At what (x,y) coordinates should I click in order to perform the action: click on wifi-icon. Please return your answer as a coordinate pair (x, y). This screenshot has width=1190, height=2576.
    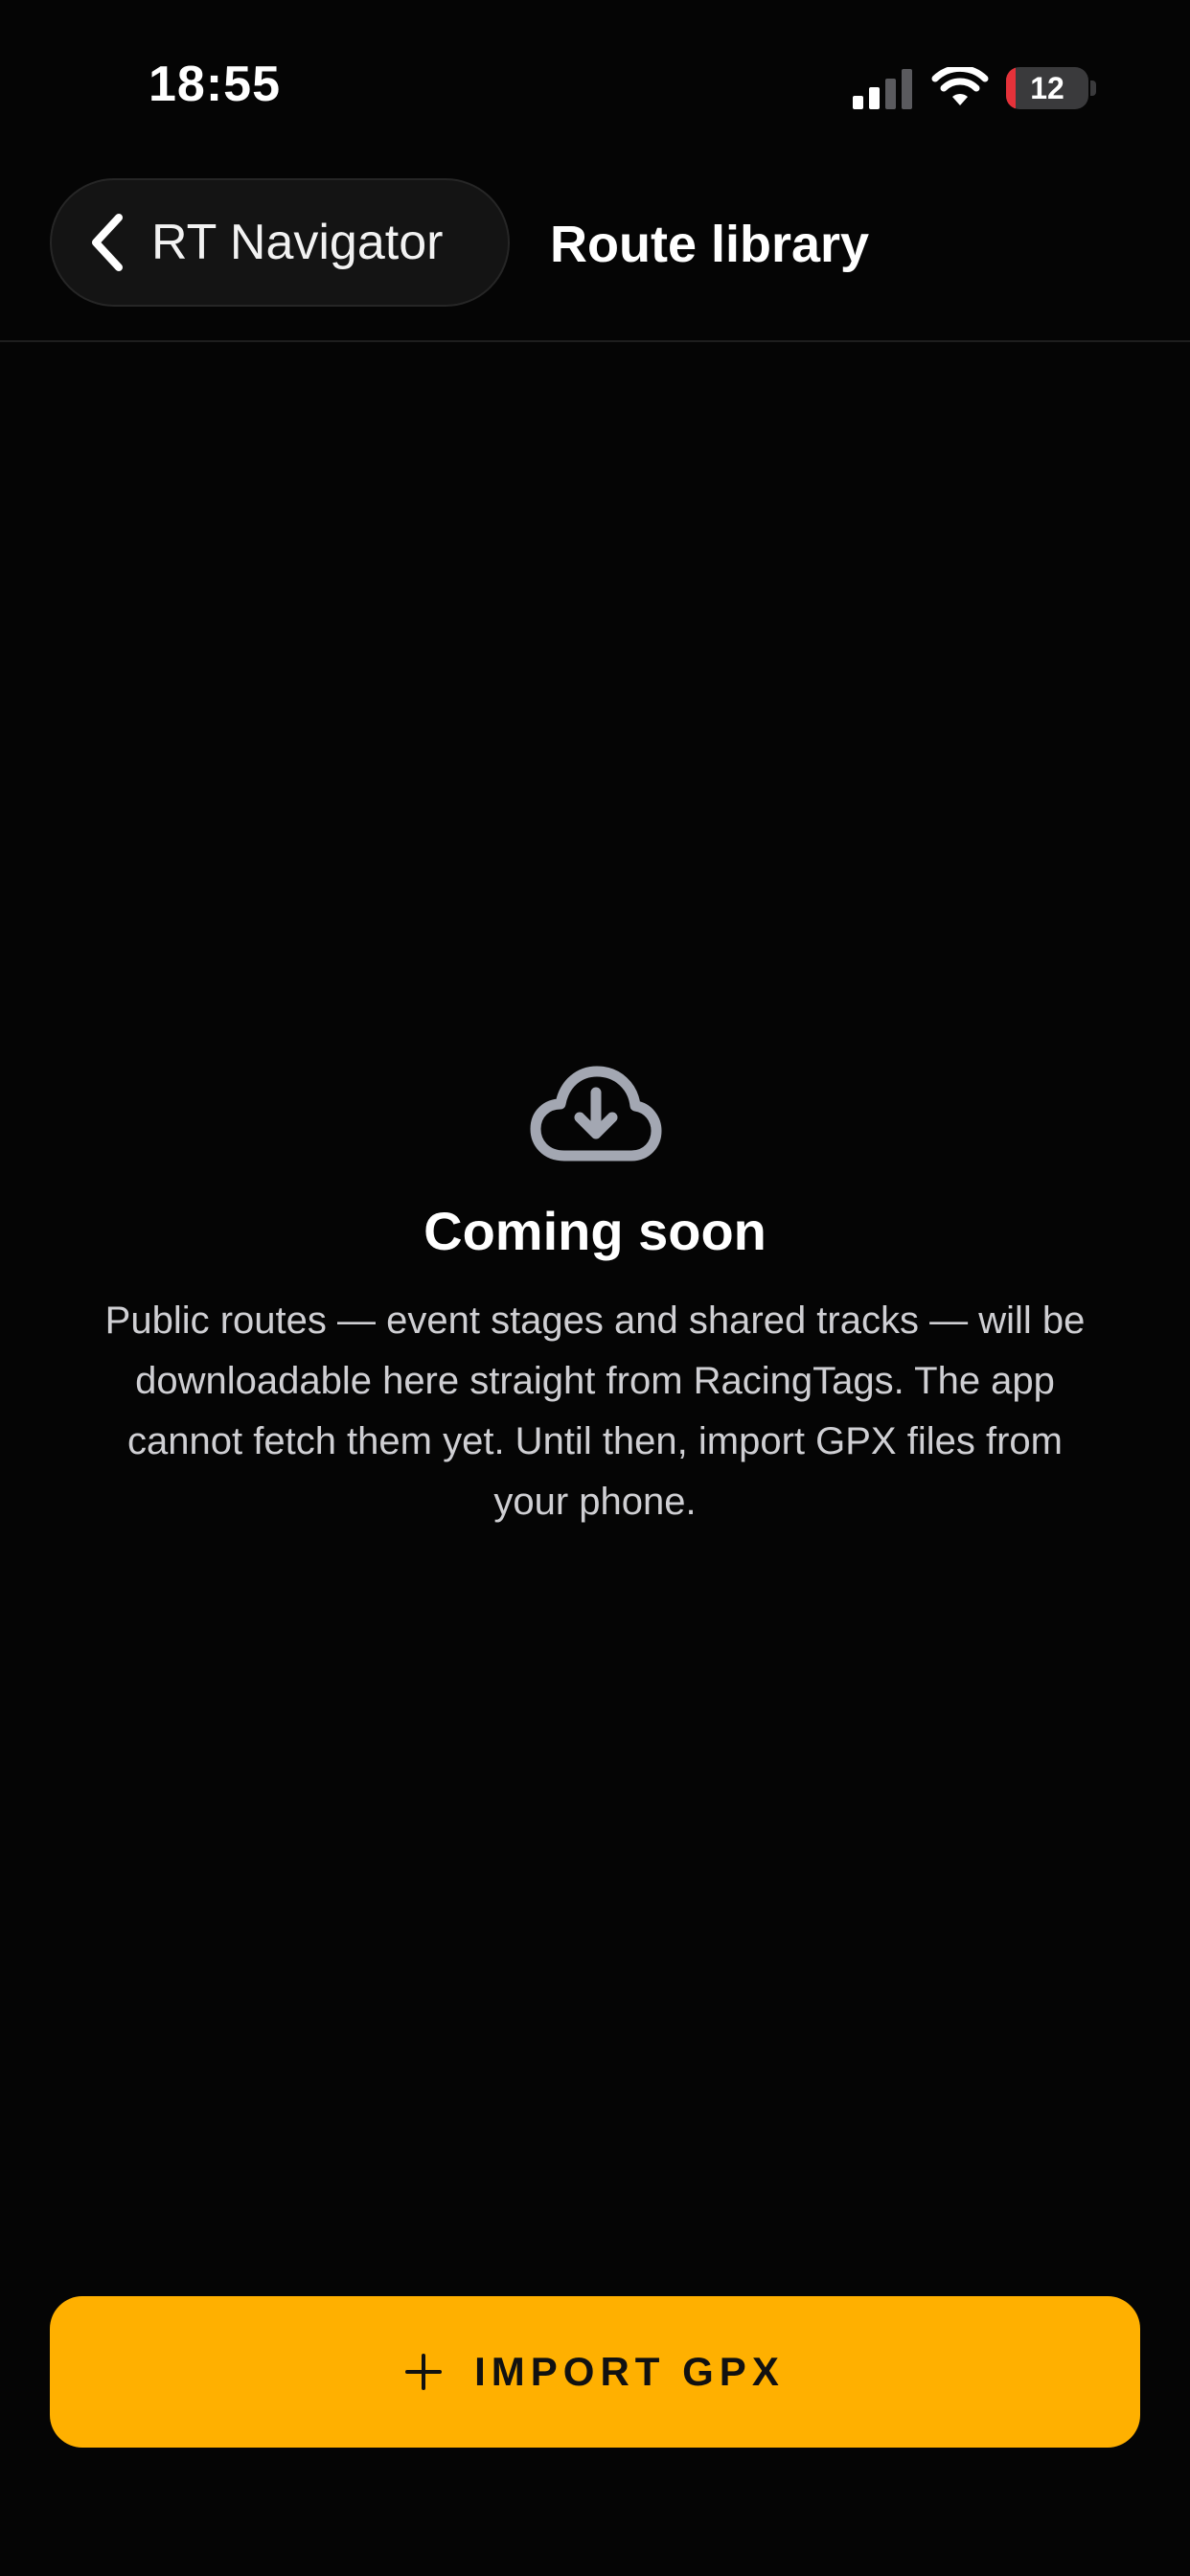
    Looking at the image, I should click on (960, 86).